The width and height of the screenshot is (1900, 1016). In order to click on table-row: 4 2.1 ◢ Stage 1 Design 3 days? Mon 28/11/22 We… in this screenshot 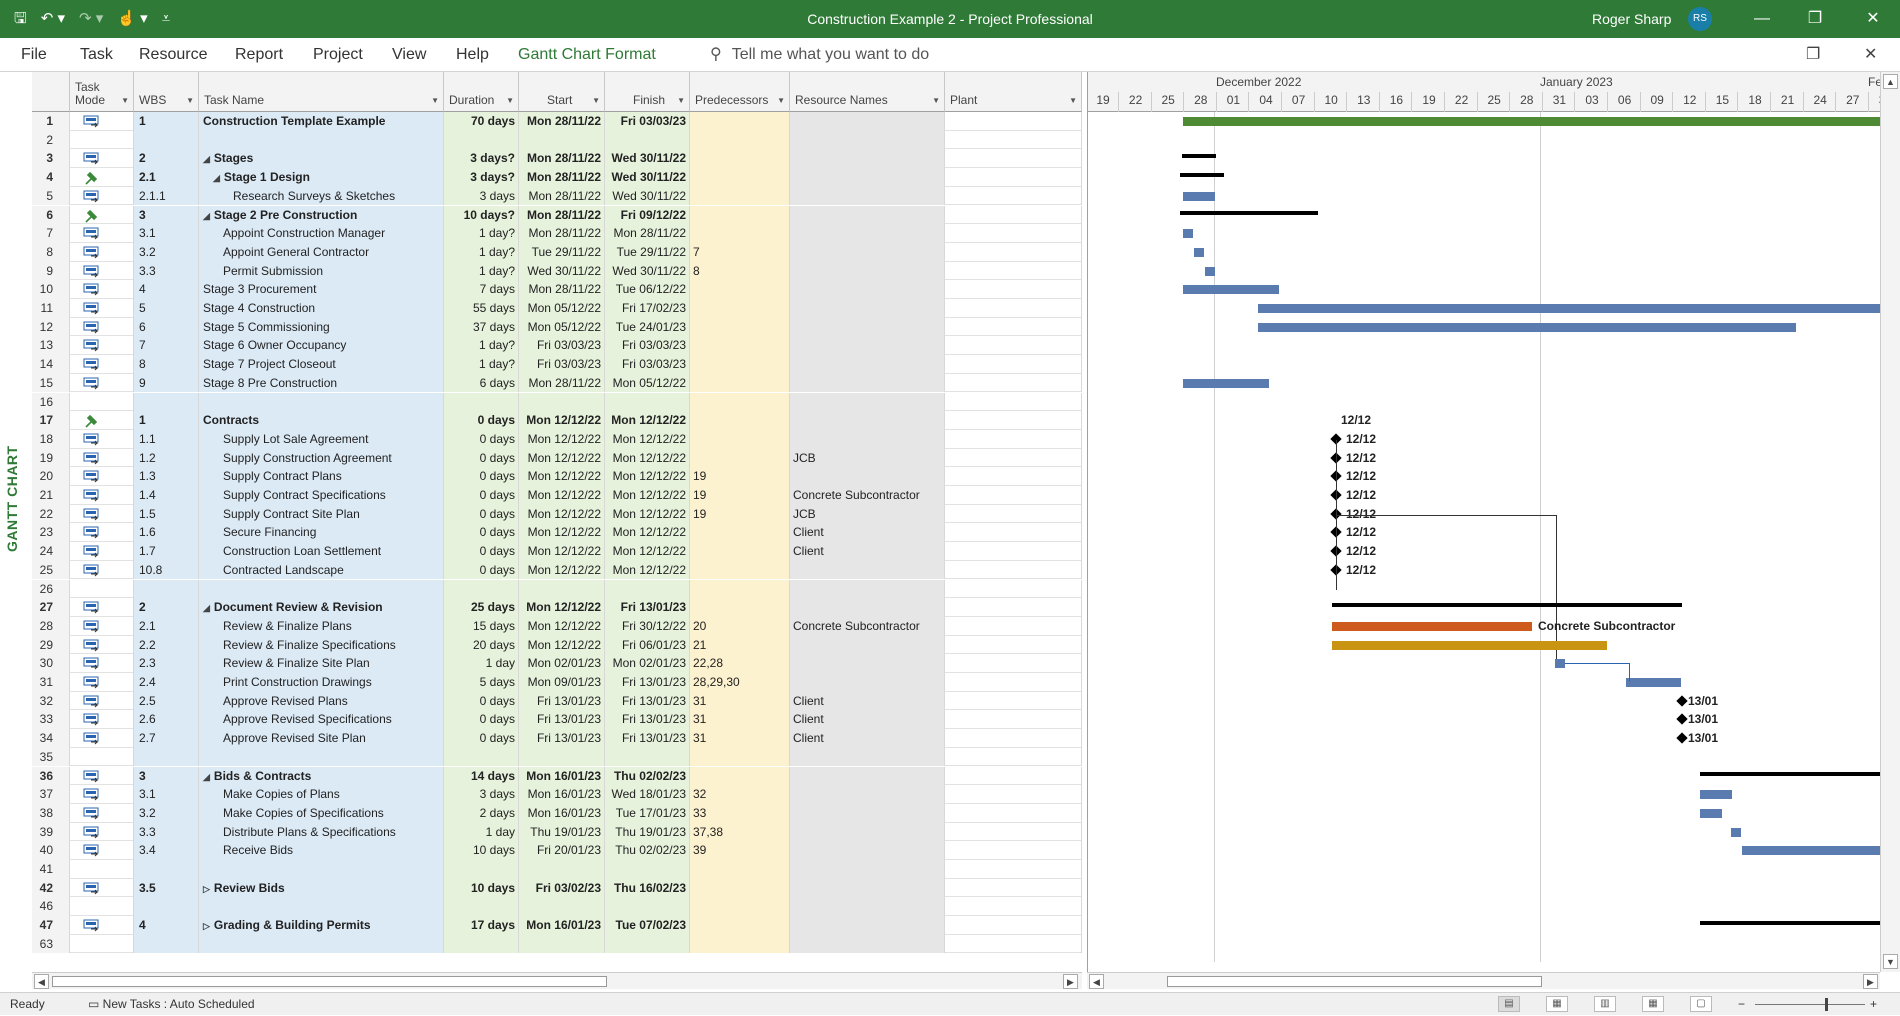, I will do `click(557, 177)`.